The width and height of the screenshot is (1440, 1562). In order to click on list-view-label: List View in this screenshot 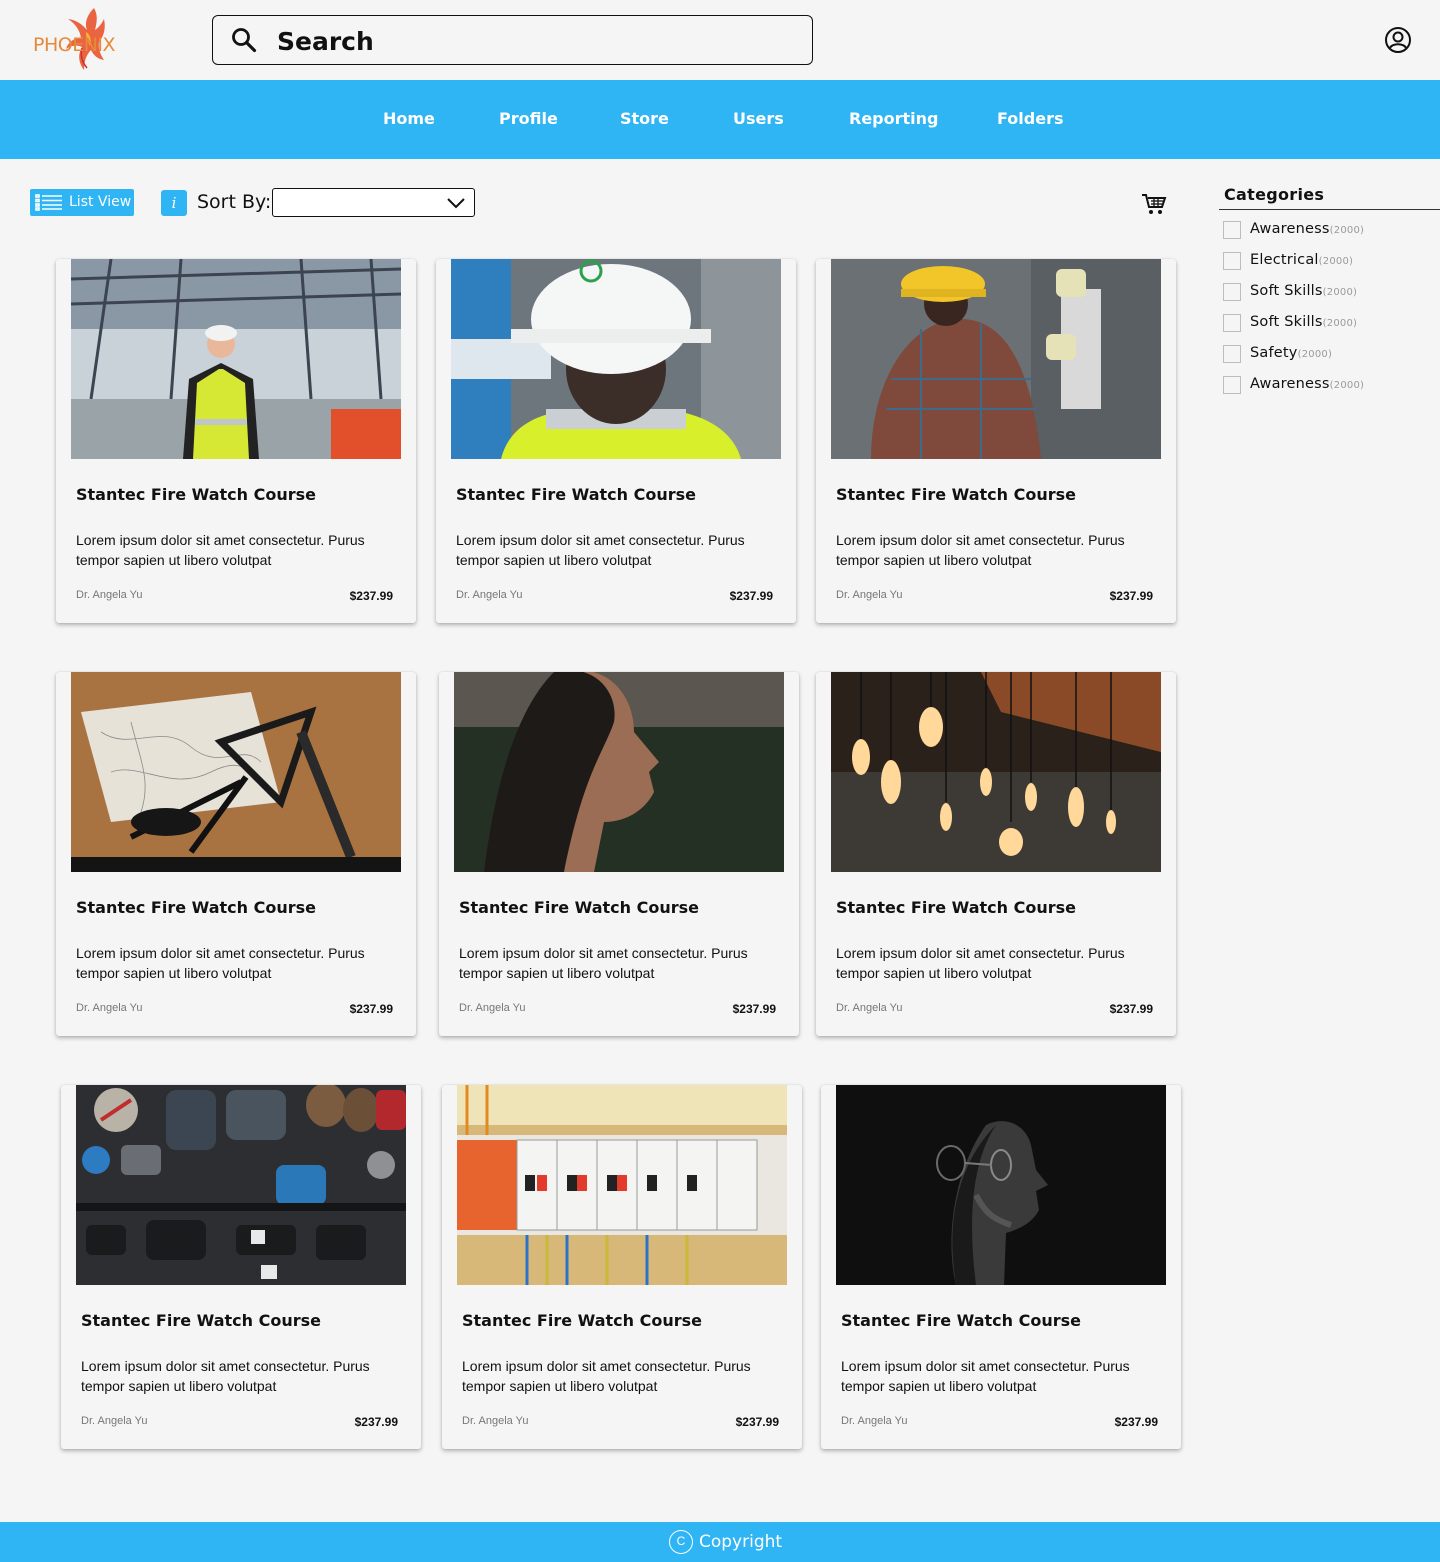, I will do `click(100, 202)`.